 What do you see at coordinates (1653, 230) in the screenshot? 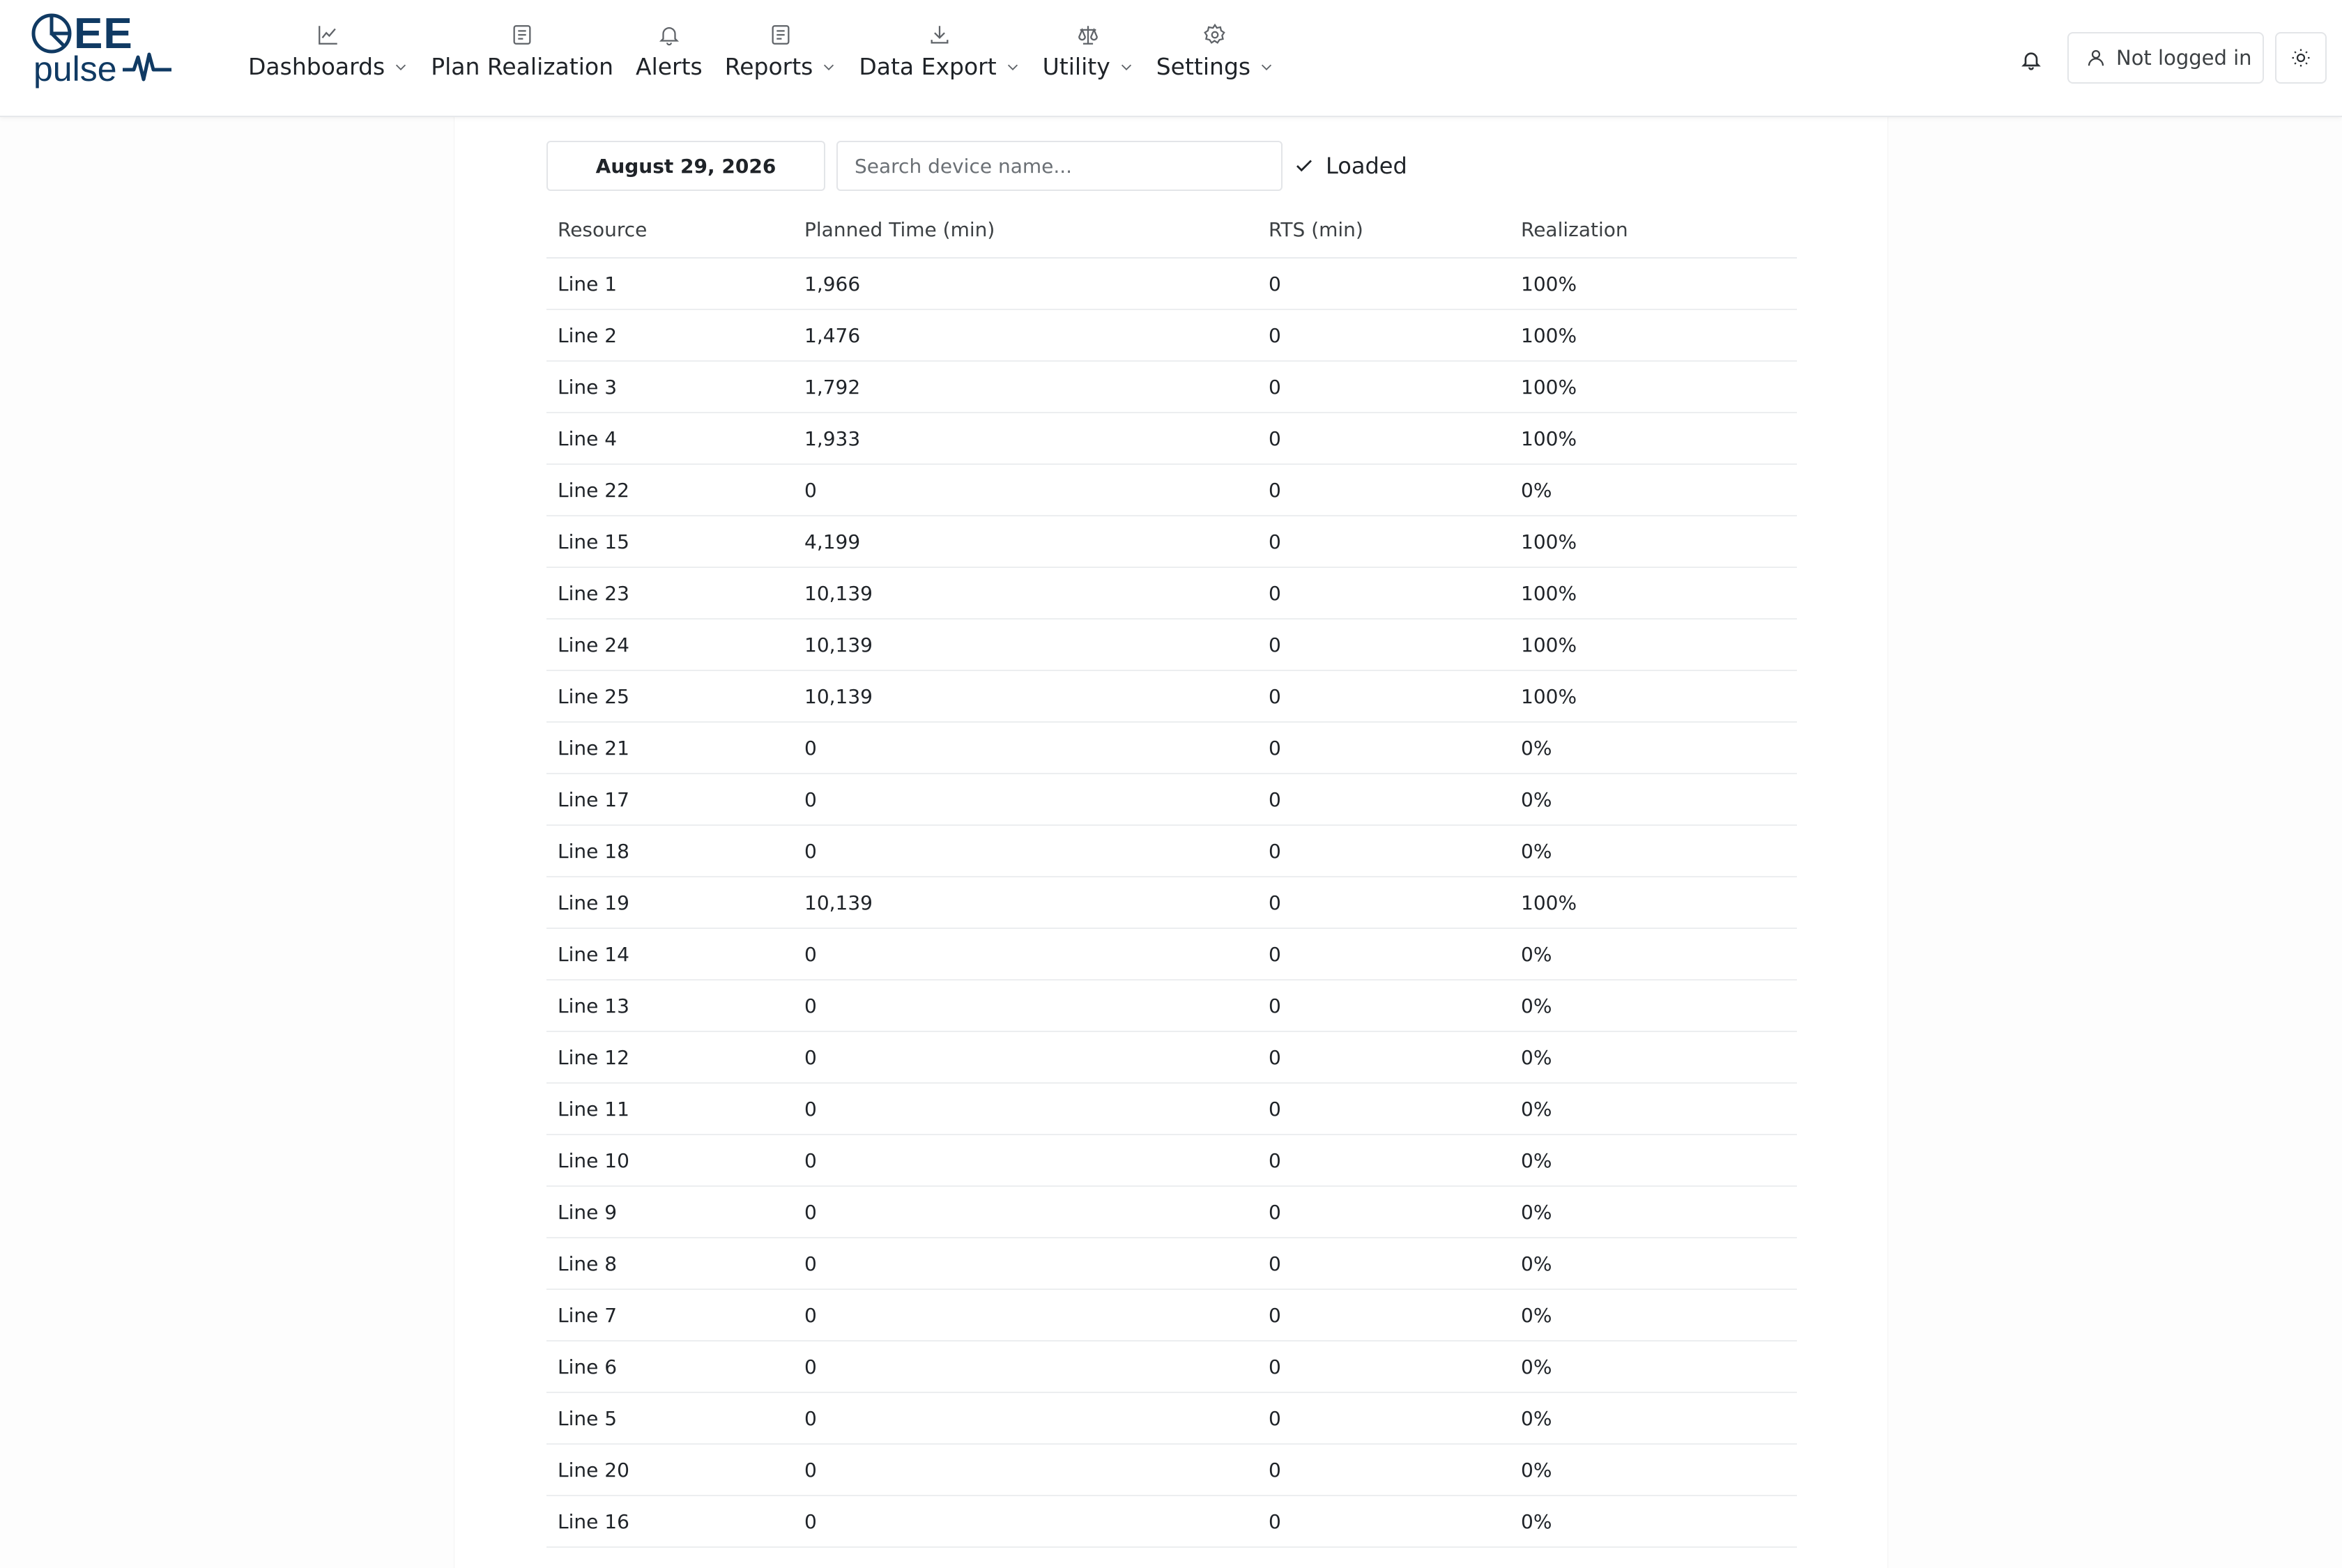
I see `column-header-realization: Realization` at bounding box center [1653, 230].